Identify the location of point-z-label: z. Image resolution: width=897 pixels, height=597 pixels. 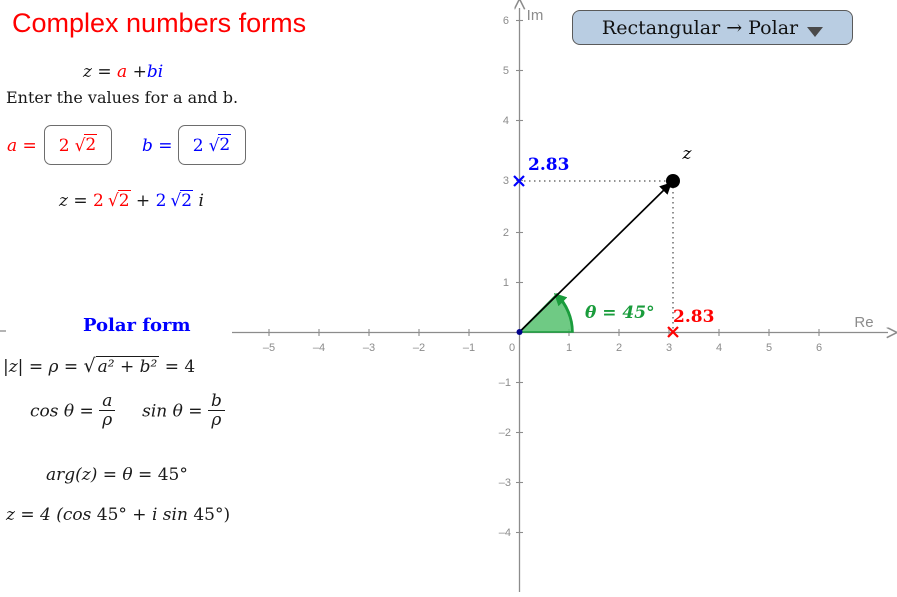
(687, 154).